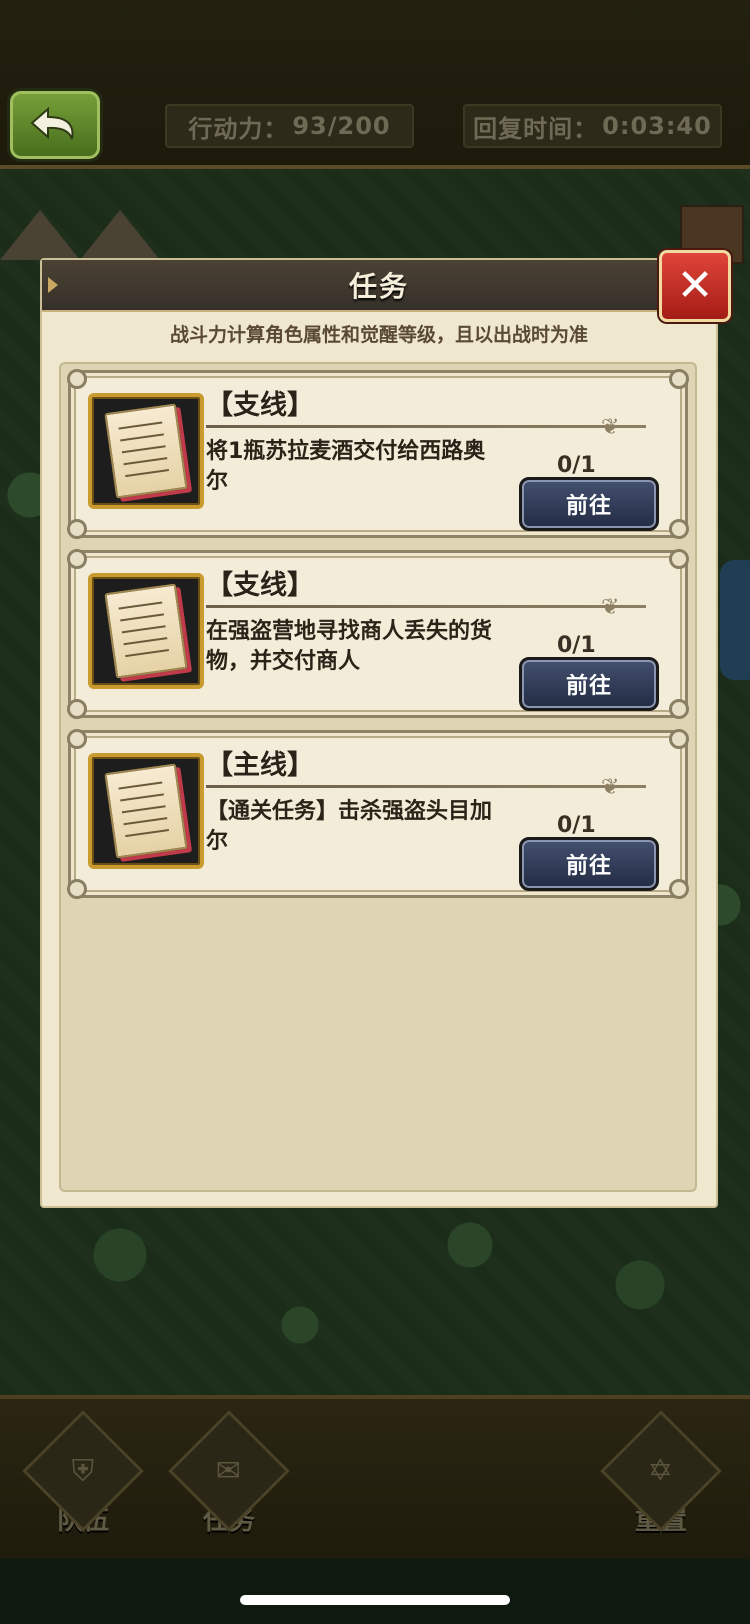  Describe the element at coordinates (375, 84) in the screenshot. I see `top-bar: 行动力： 93/200 回复时间： 0:03:40` at that location.